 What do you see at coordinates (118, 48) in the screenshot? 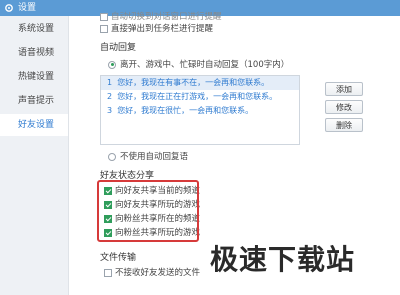
I see `auto-reply-title: 自动回复` at bounding box center [118, 48].